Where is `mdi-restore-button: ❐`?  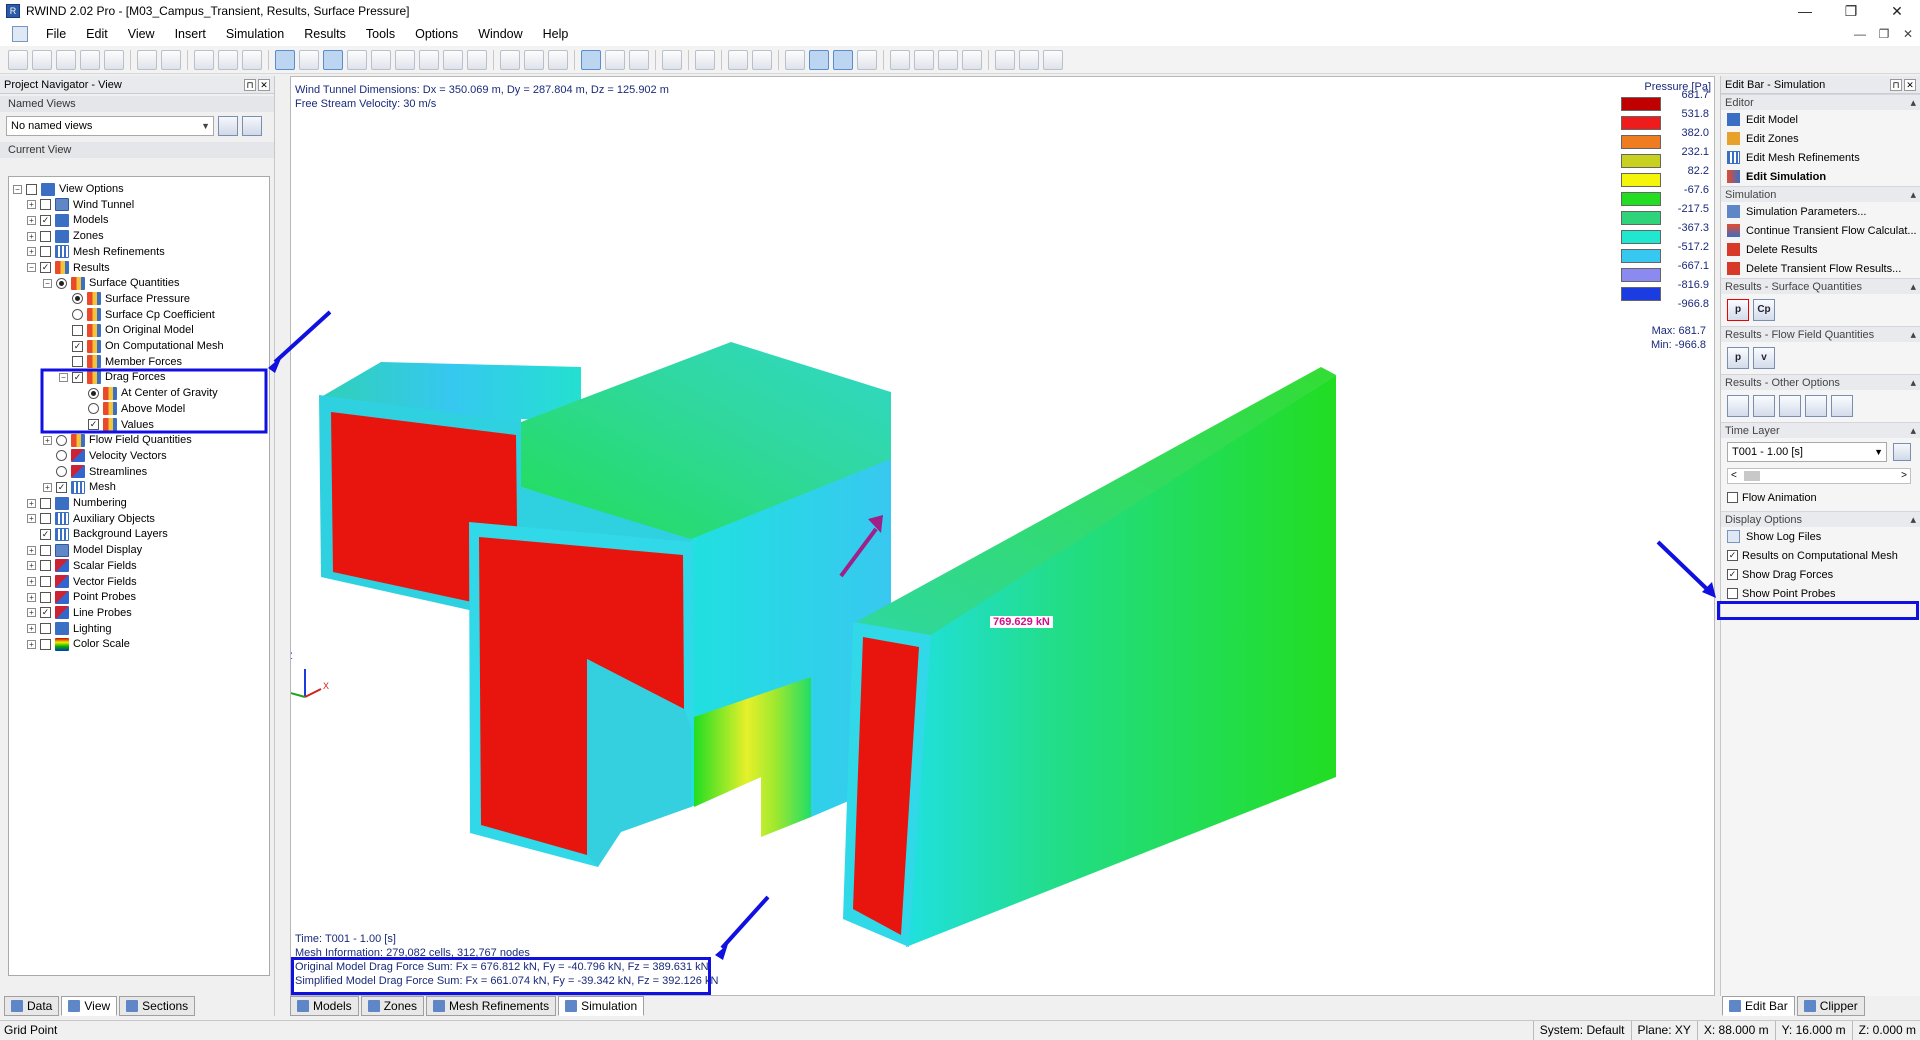
mdi-restore-button: ❐ is located at coordinates (1884, 34).